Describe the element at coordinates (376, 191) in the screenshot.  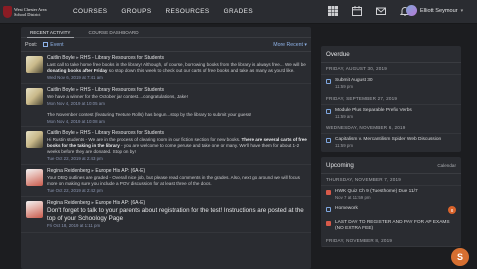
I see `item-title: HWK Quiz Ch 9 (Tuesthome) Due 11/7` at that location.